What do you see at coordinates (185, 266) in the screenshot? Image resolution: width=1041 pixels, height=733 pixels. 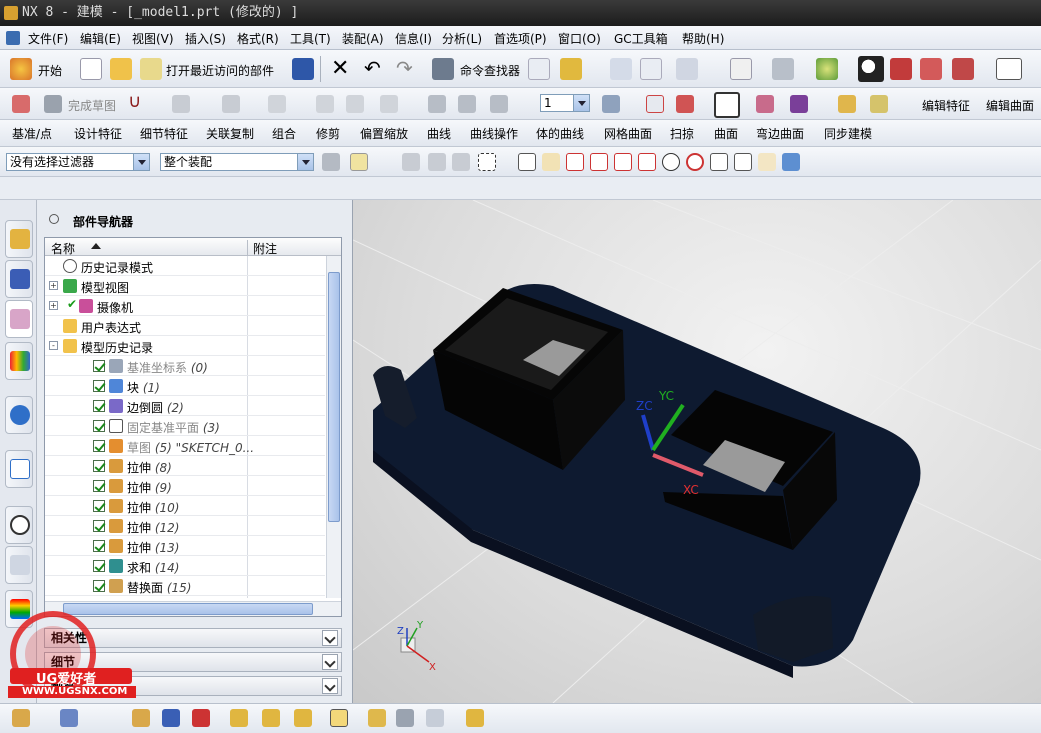 I see `tree-row: 历史记录模式` at bounding box center [185, 266].